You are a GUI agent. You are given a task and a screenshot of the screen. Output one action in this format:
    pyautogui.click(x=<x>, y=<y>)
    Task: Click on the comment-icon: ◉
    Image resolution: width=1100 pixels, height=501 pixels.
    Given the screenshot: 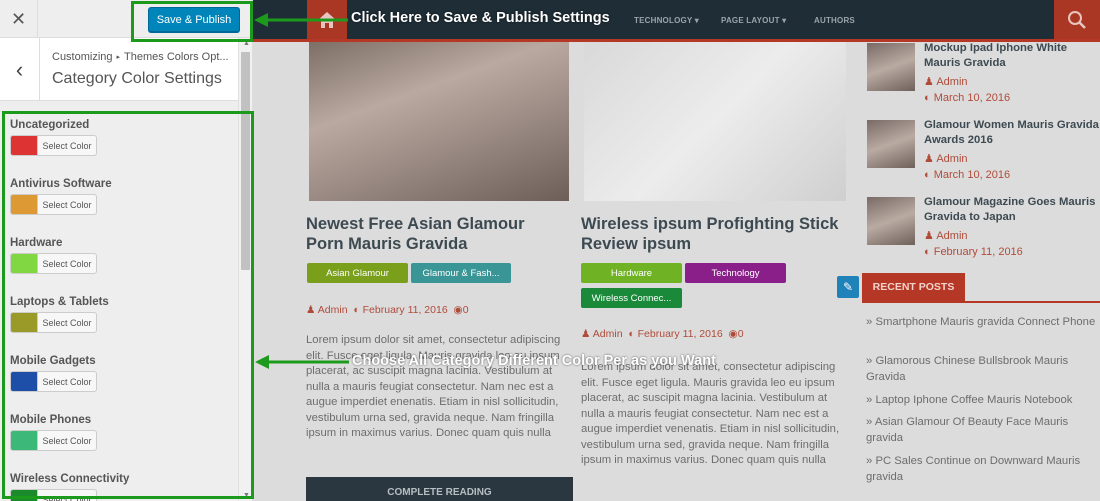 What is the action you would take?
    pyautogui.click(x=458, y=310)
    